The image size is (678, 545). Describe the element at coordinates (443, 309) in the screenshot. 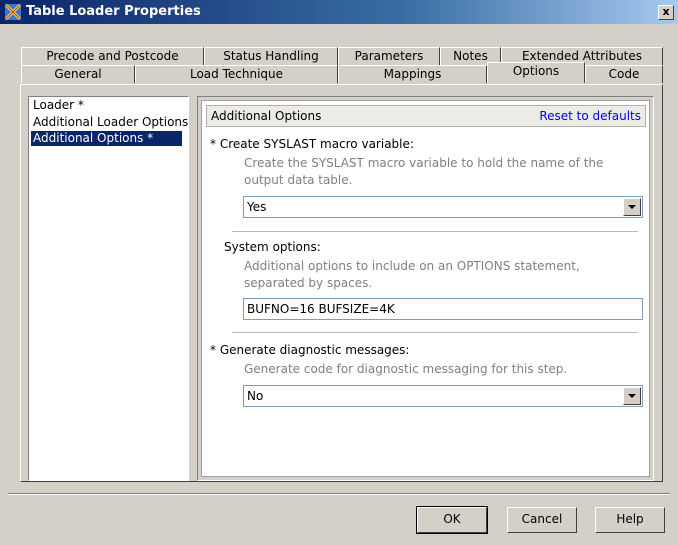

I see `system-options-input: BUFNO=16 BUFSIZE=4K` at that location.